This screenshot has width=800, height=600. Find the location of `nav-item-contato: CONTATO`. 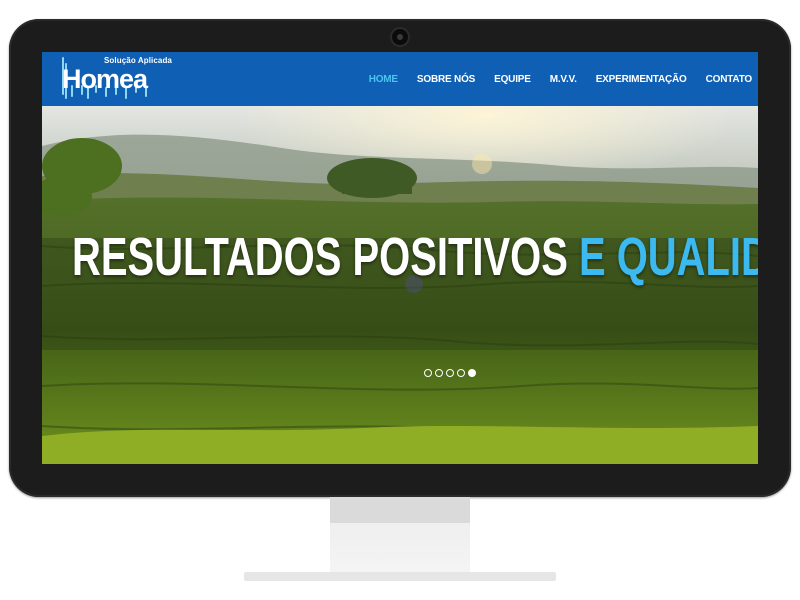

nav-item-contato: CONTATO is located at coordinates (729, 79).